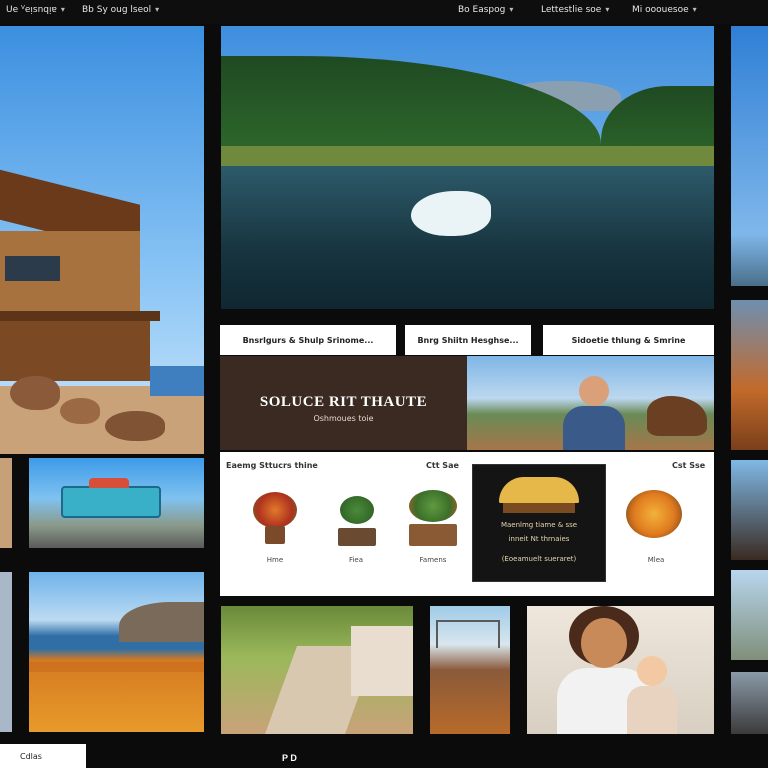 Image resolution: width=768 pixels, height=768 pixels. What do you see at coordinates (272, 465) in the screenshot?
I see `shop-heading: Eaemg Sttucrs thine` at bounding box center [272, 465].